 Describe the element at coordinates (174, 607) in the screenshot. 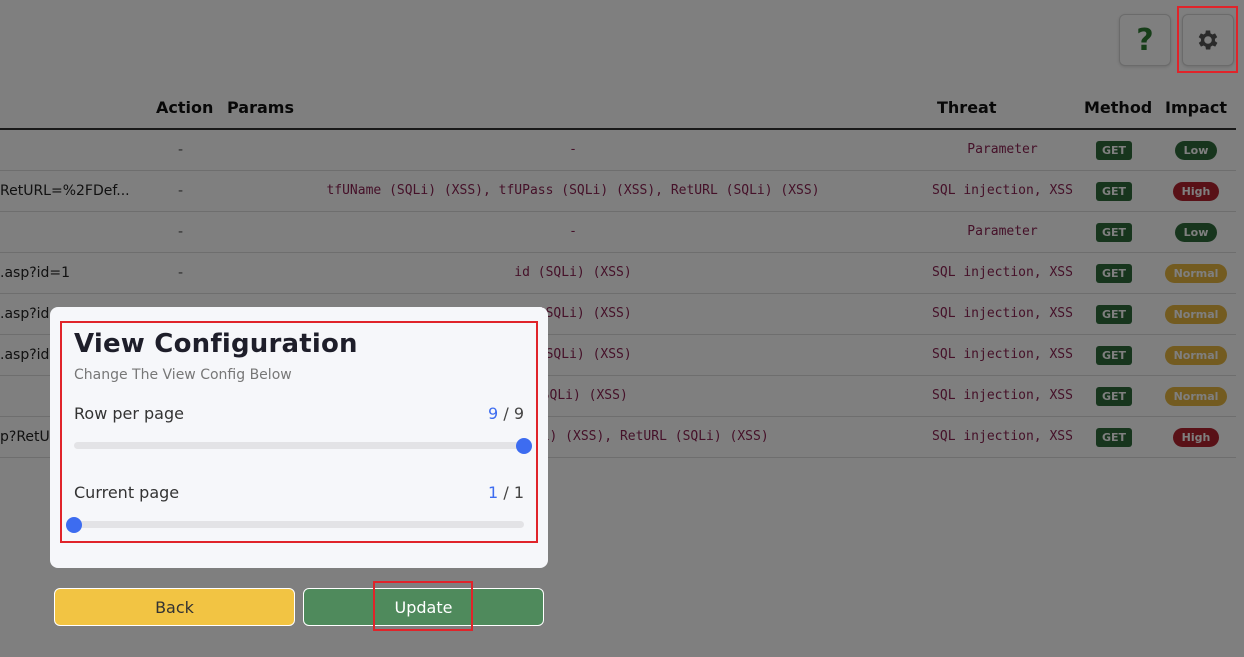

I see `back-button: Back` at that location.